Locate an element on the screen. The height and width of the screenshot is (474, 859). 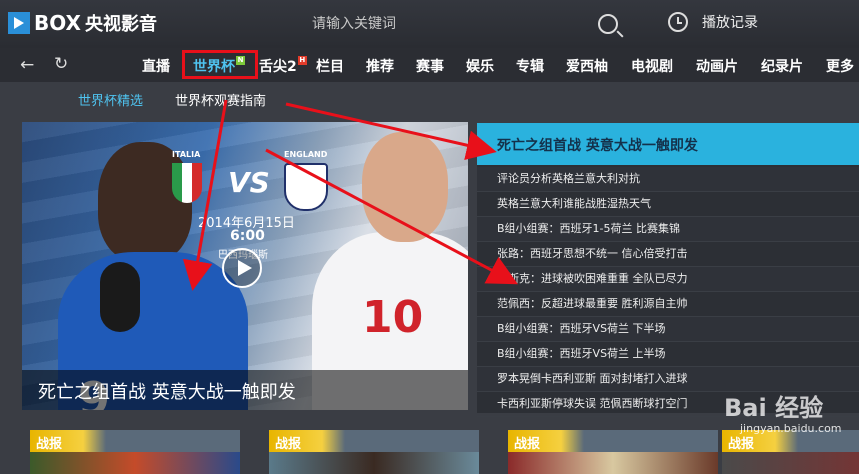
nav-item-documentary: 纪录片 is located at coordinates (782, 66).